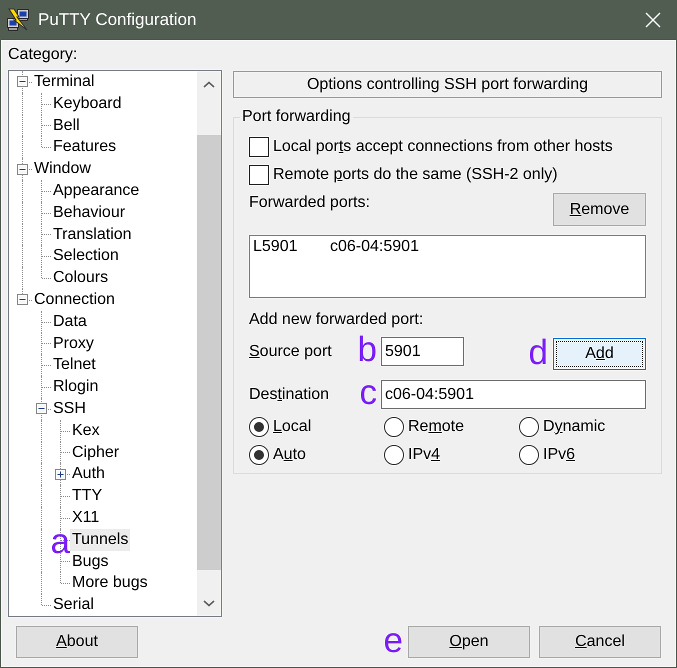 The width and height of the screenshot is (677, 668). I want to click on tree-item: Colours, so click(80, 278).